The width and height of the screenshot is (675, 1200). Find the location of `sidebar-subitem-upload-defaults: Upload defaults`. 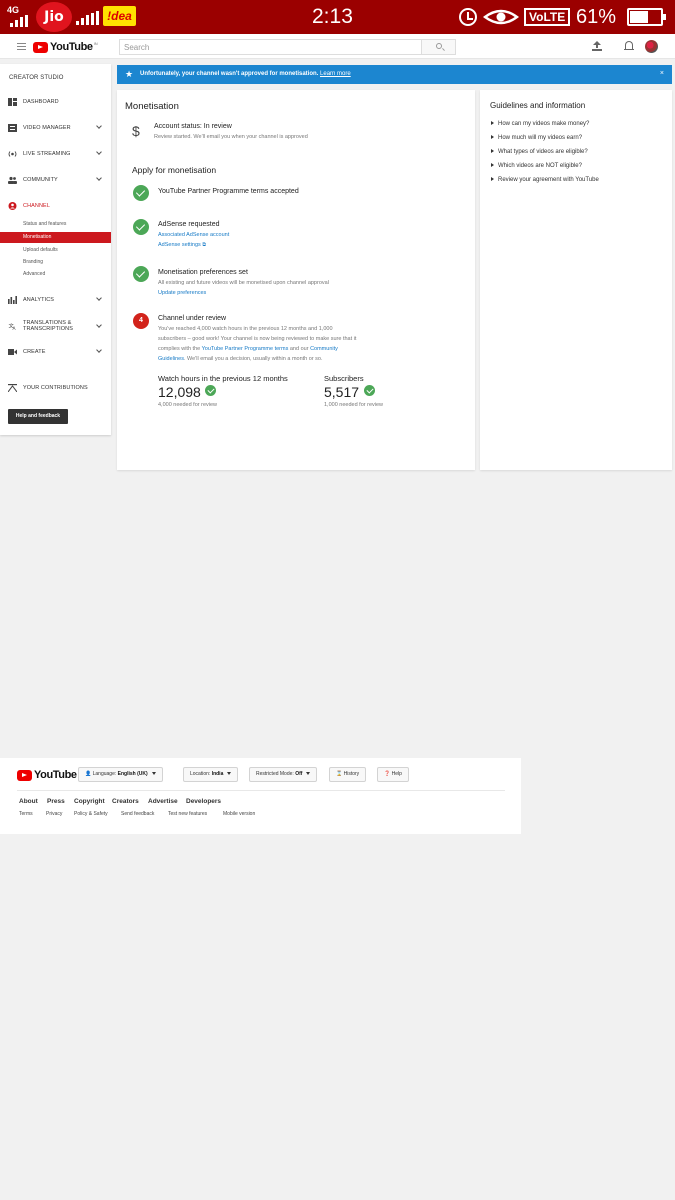

sidebar-subitem-upload-defaults: Upload defaults is located at coordinates (55, 250).